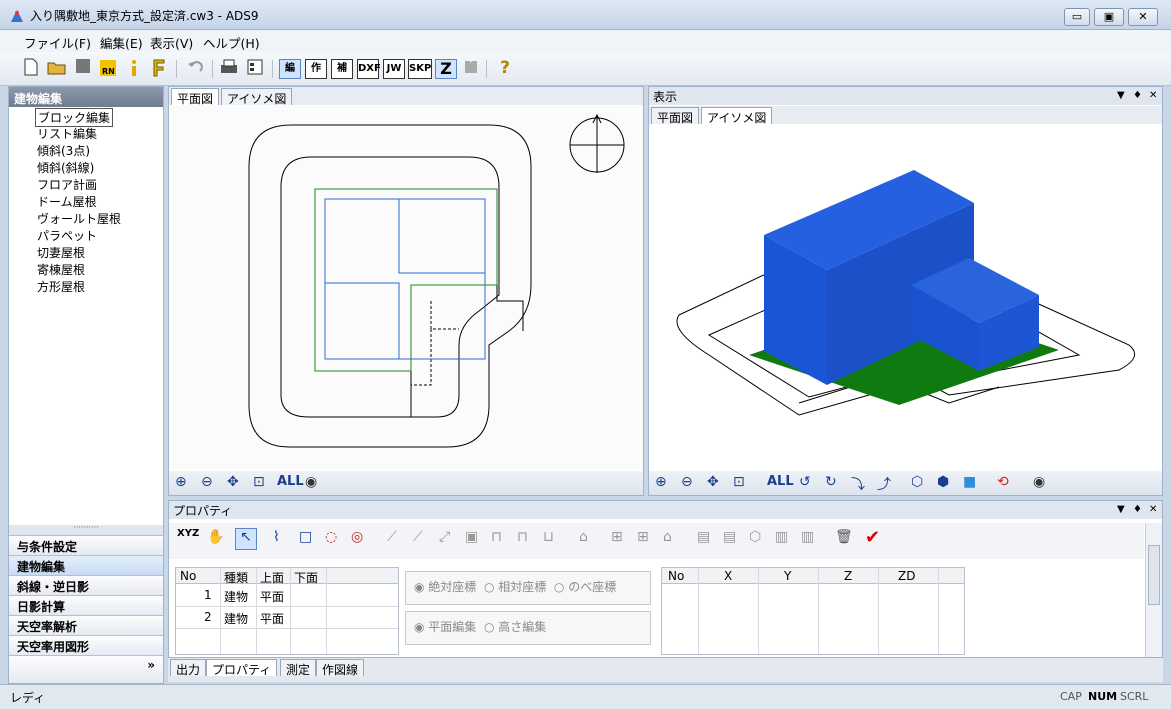 The height and width of the screenshot is (709, 1171). I want to click on tab-guidelines: 作図線, so click(340, 668).